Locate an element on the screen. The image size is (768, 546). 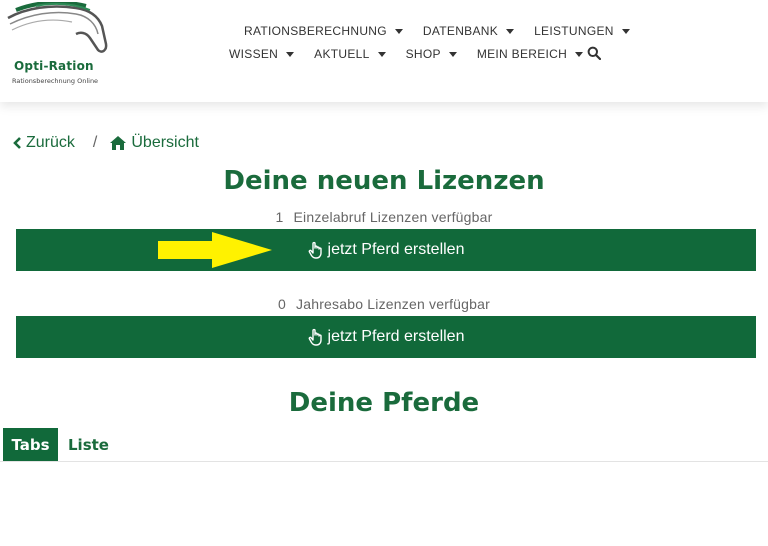
nav-item-shop: SHOP is located at coordinates (431, 54).